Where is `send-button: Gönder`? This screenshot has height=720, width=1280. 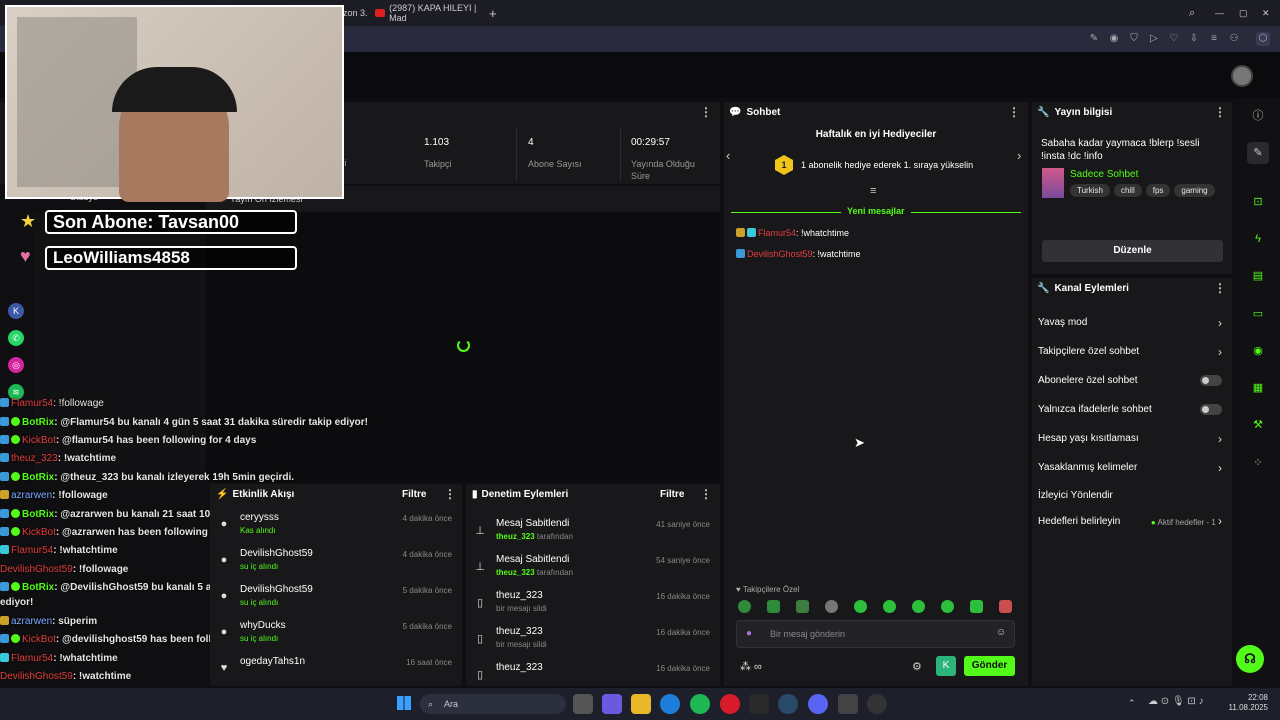 send-button: Gönder is located at coordinates (989, 666).